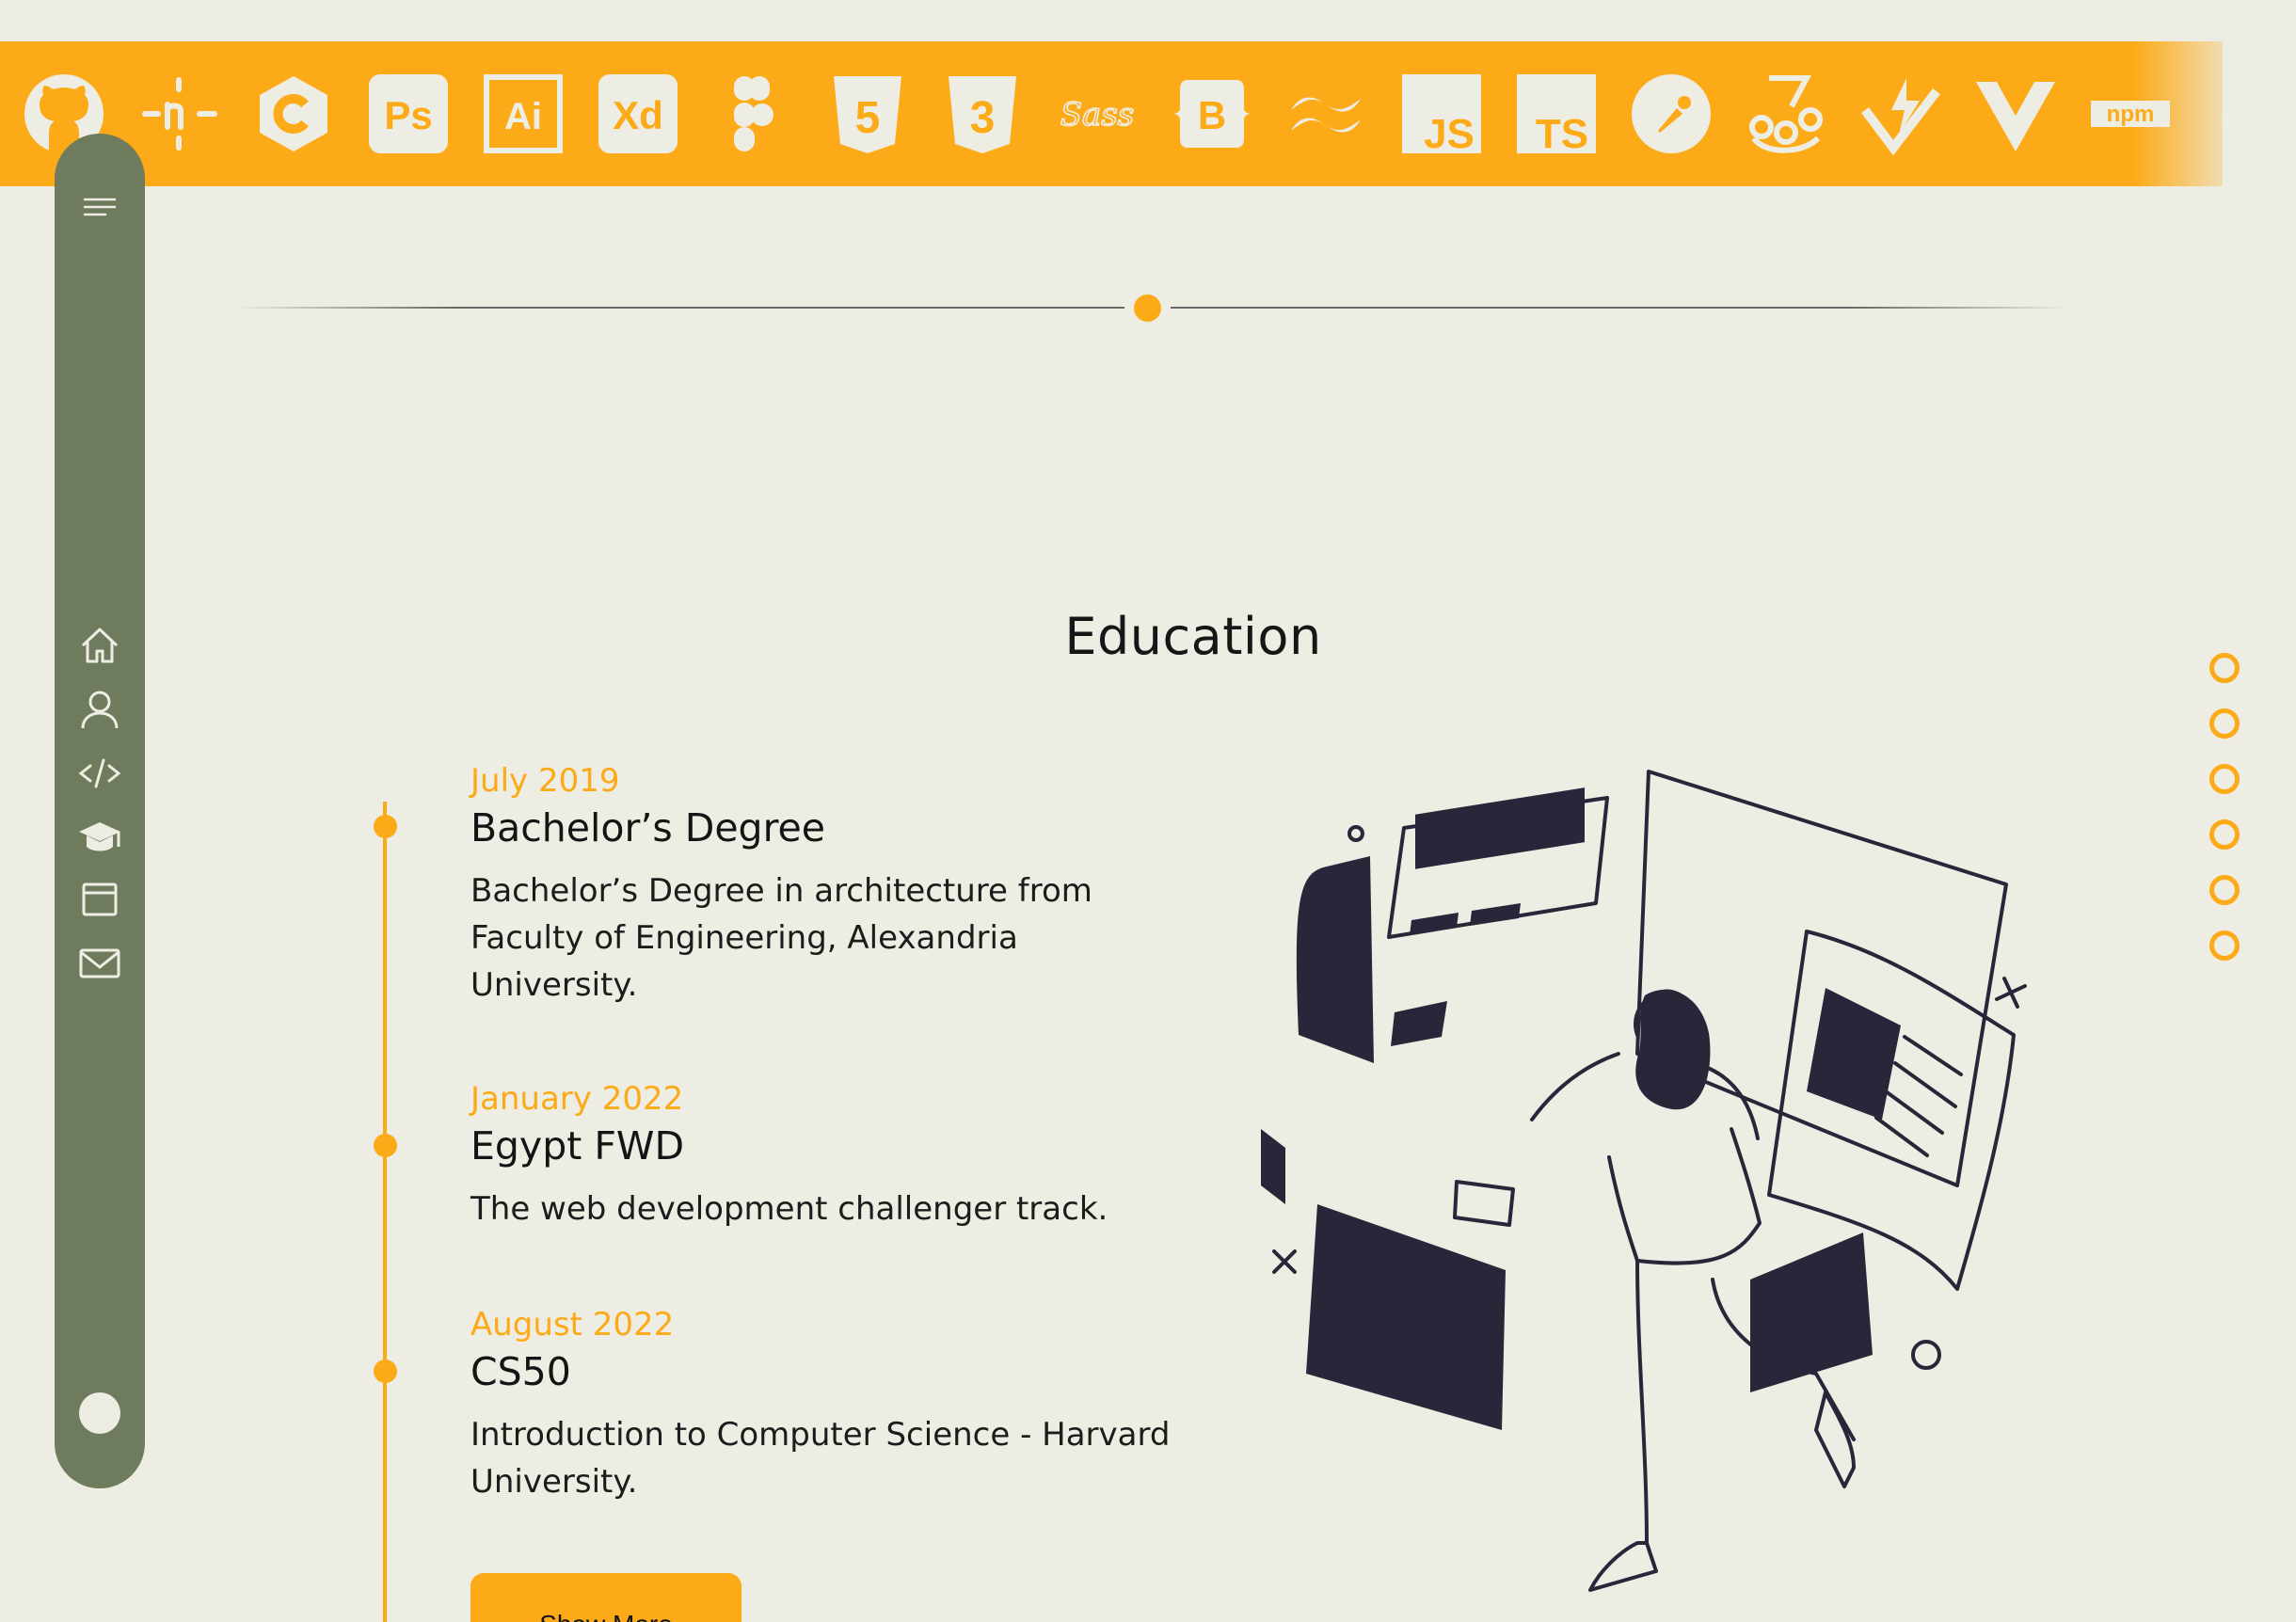  I want to click on svg-text: JS, so click(1449, 133).